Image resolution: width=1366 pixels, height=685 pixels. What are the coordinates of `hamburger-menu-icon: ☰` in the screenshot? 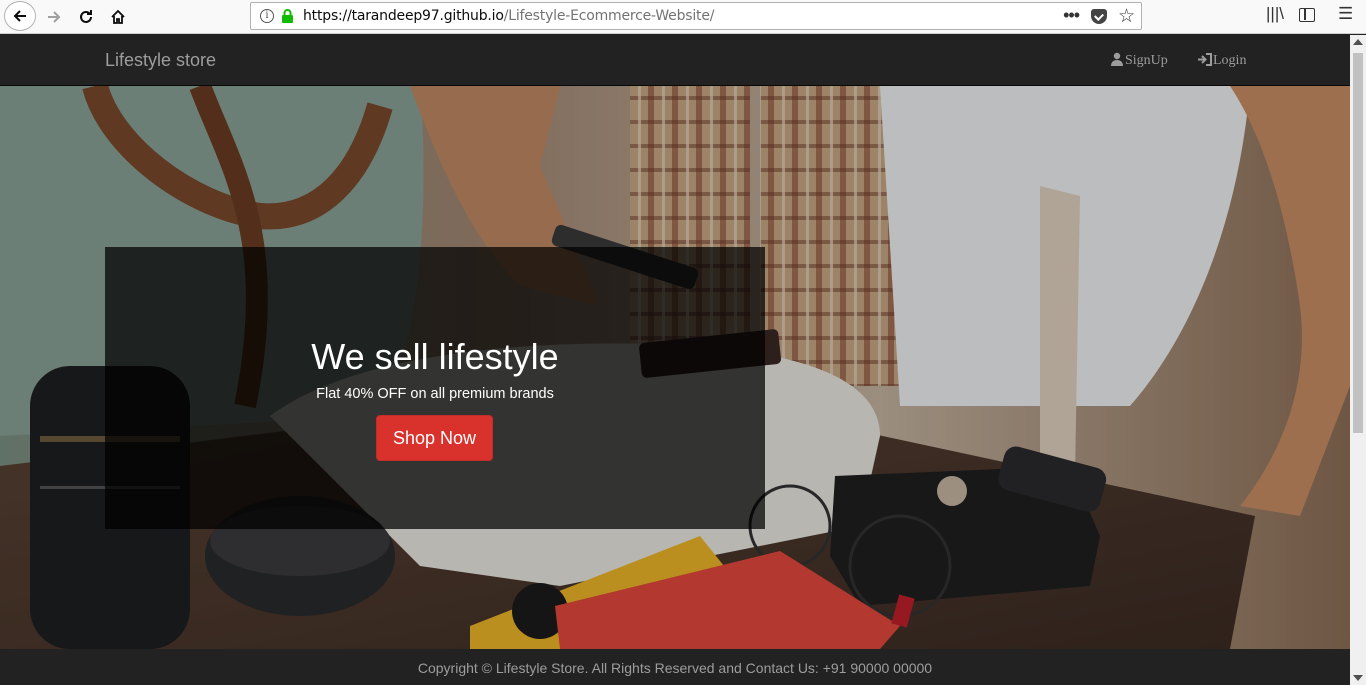 It's located at (1345, 14).